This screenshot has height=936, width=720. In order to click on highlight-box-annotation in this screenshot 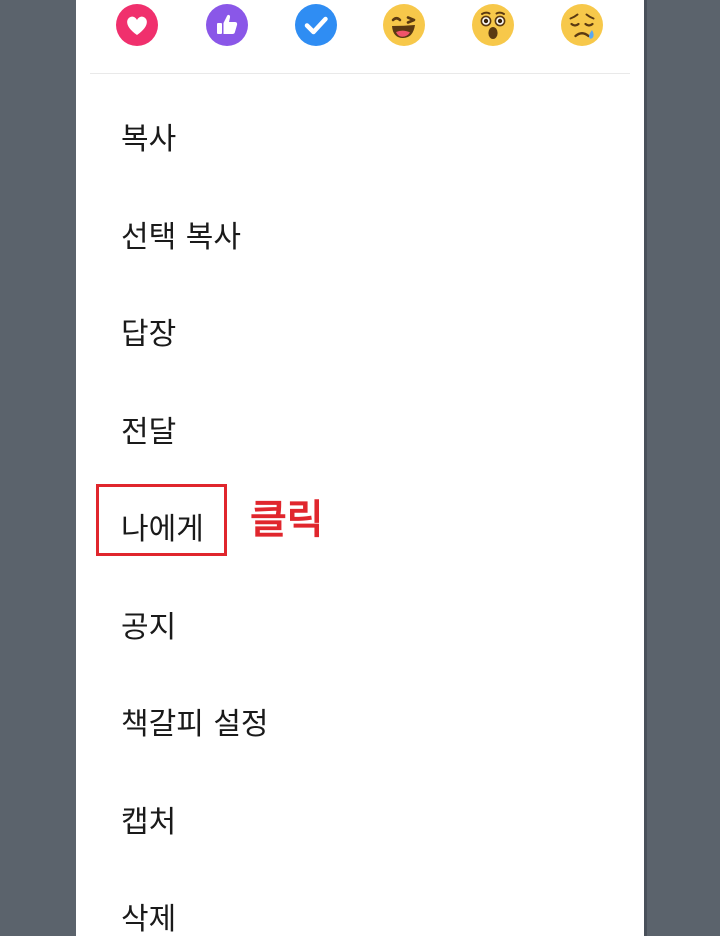, I will do `click(161, 520)`.